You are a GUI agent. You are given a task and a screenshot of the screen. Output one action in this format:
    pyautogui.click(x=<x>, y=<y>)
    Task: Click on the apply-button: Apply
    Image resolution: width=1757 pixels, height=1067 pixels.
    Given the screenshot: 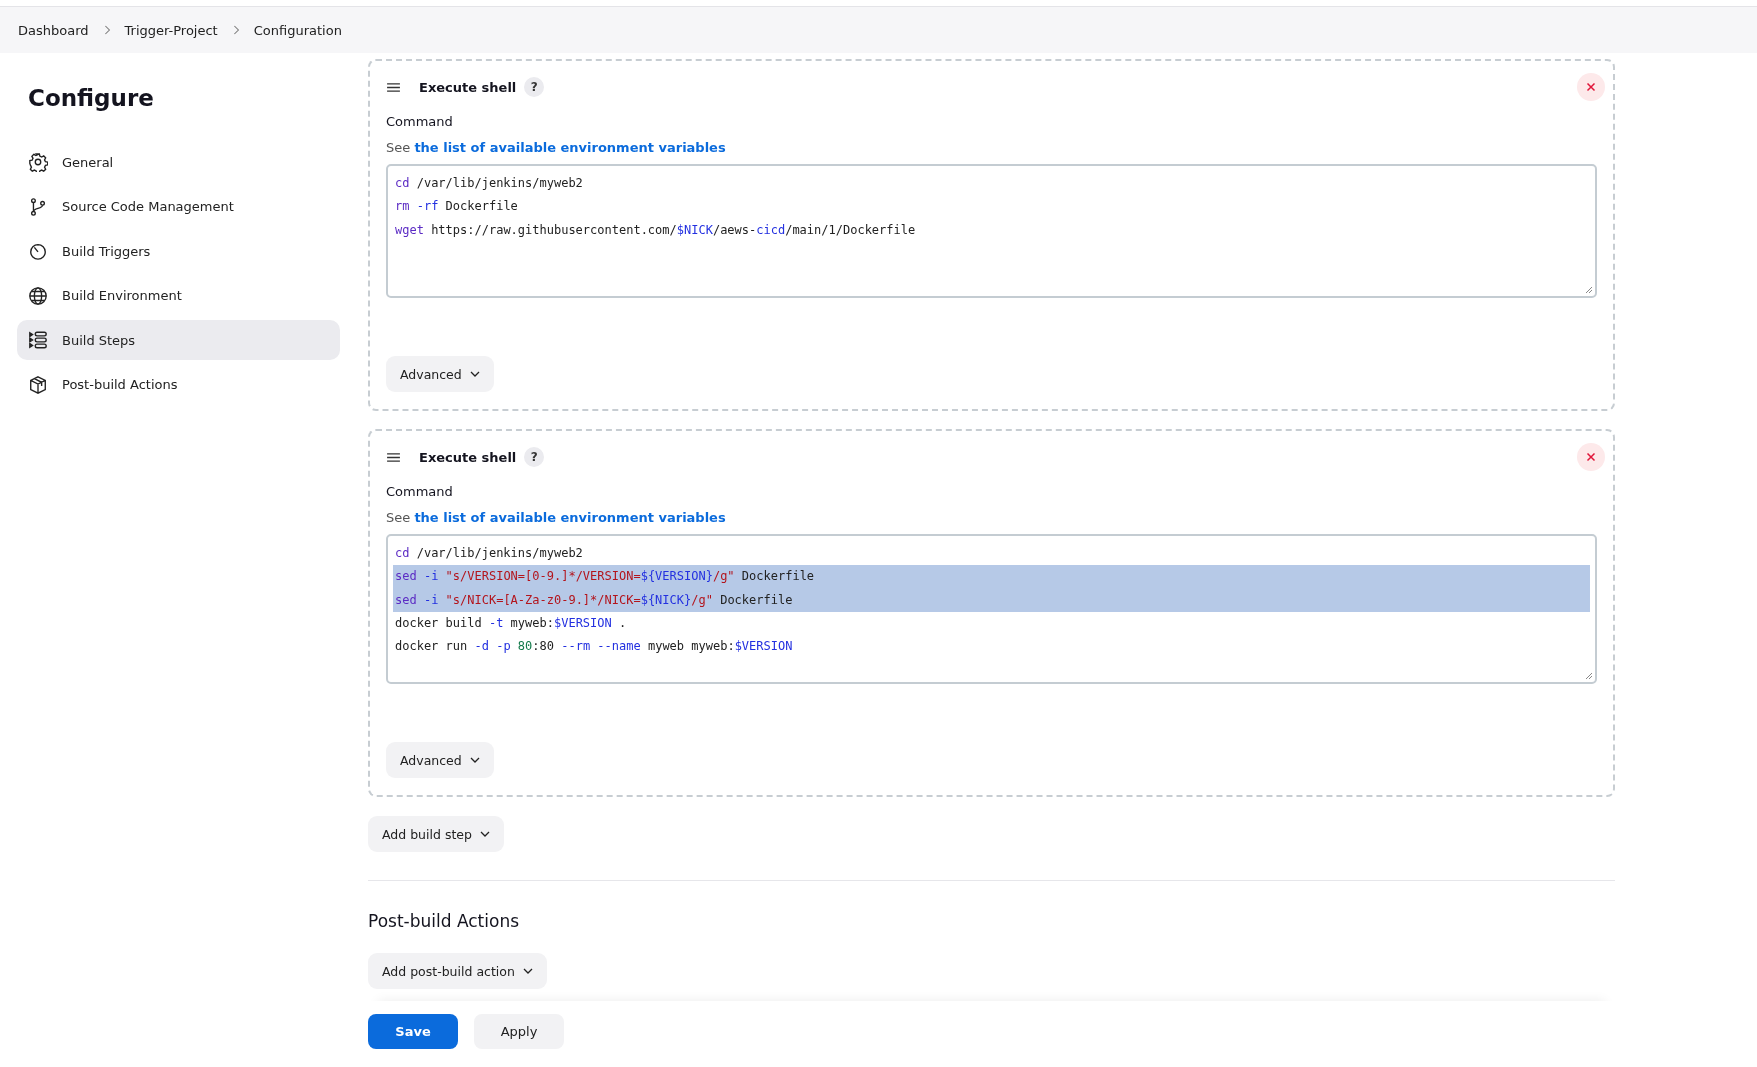 What is the action you would take?
    pyautogui.click(x=519, y=1031)
    